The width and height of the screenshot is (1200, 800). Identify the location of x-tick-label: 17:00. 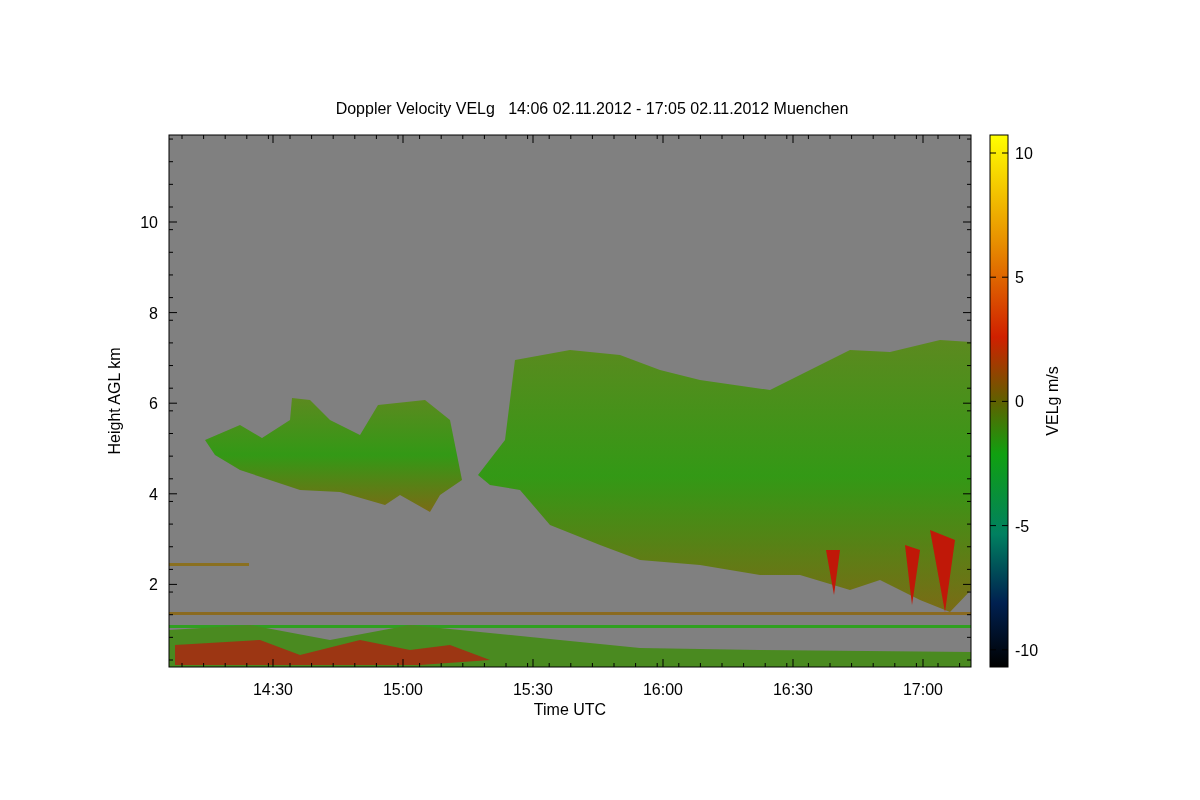
(923, 689).